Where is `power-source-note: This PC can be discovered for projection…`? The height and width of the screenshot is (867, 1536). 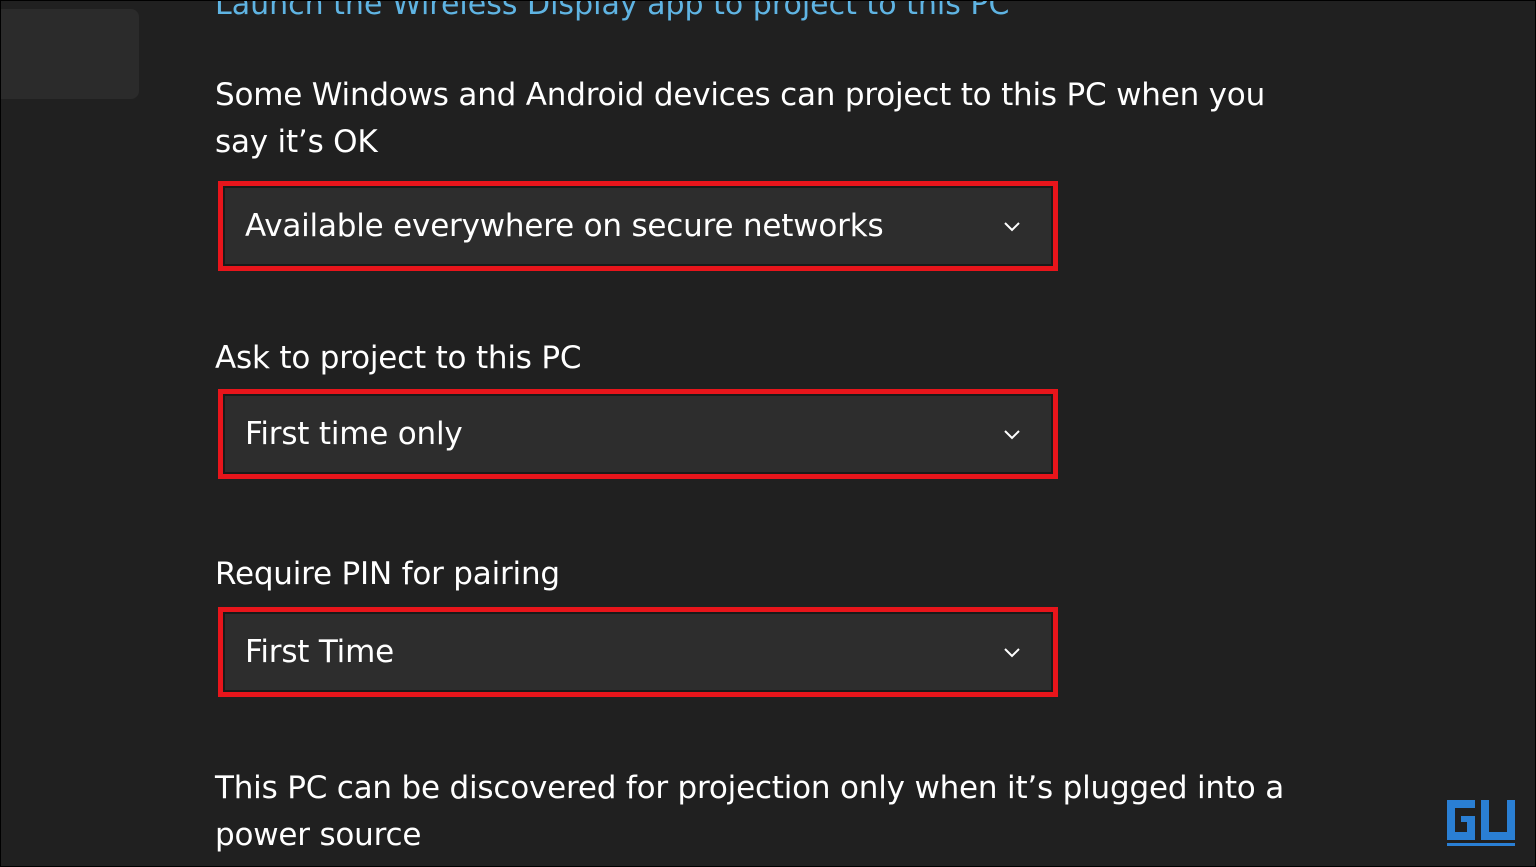 power-source-note: This PC can be discovered for projection… is located at coordinates (749, 811).